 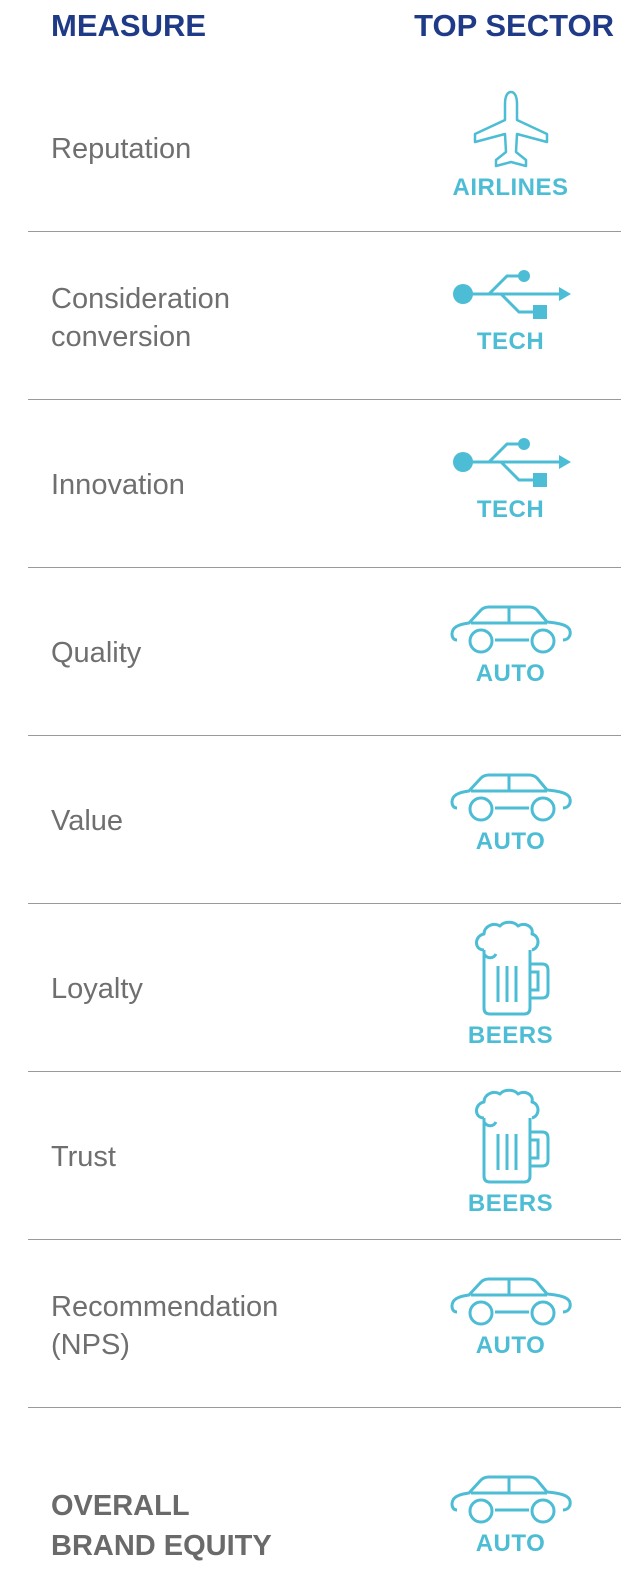 What do you see at coordinates (324, 1156) in the screenshot?
I see `table-row: Trust BEERS` at bounding box center [324, 1156].